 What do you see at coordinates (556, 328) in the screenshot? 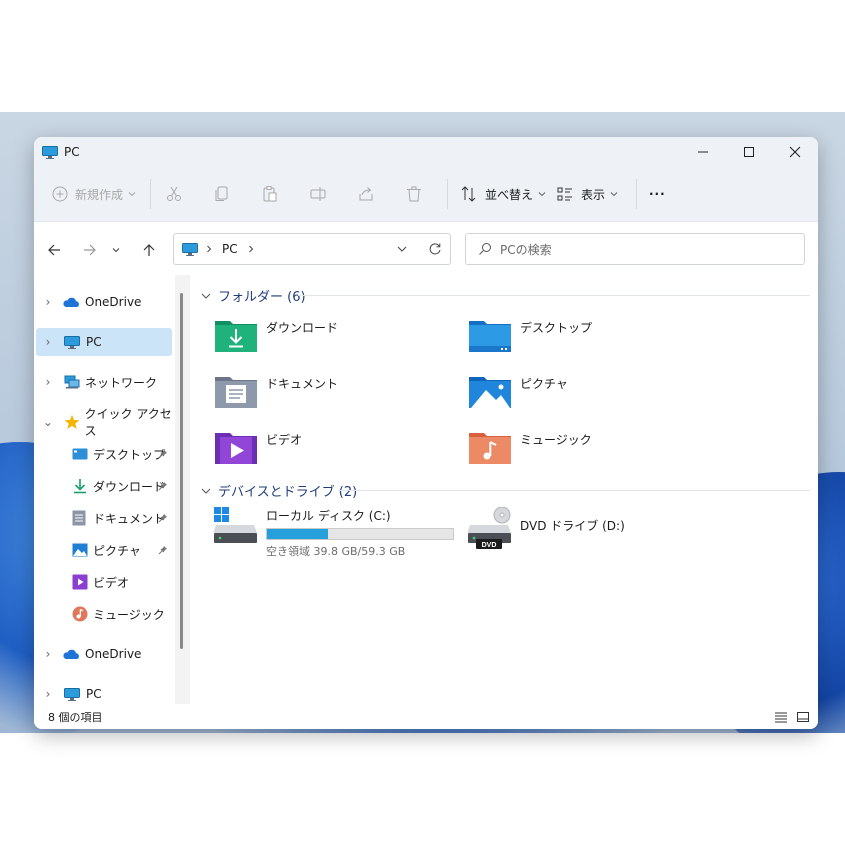
I see `folder-label: デスクトップ` at bounding box center [556, 328].